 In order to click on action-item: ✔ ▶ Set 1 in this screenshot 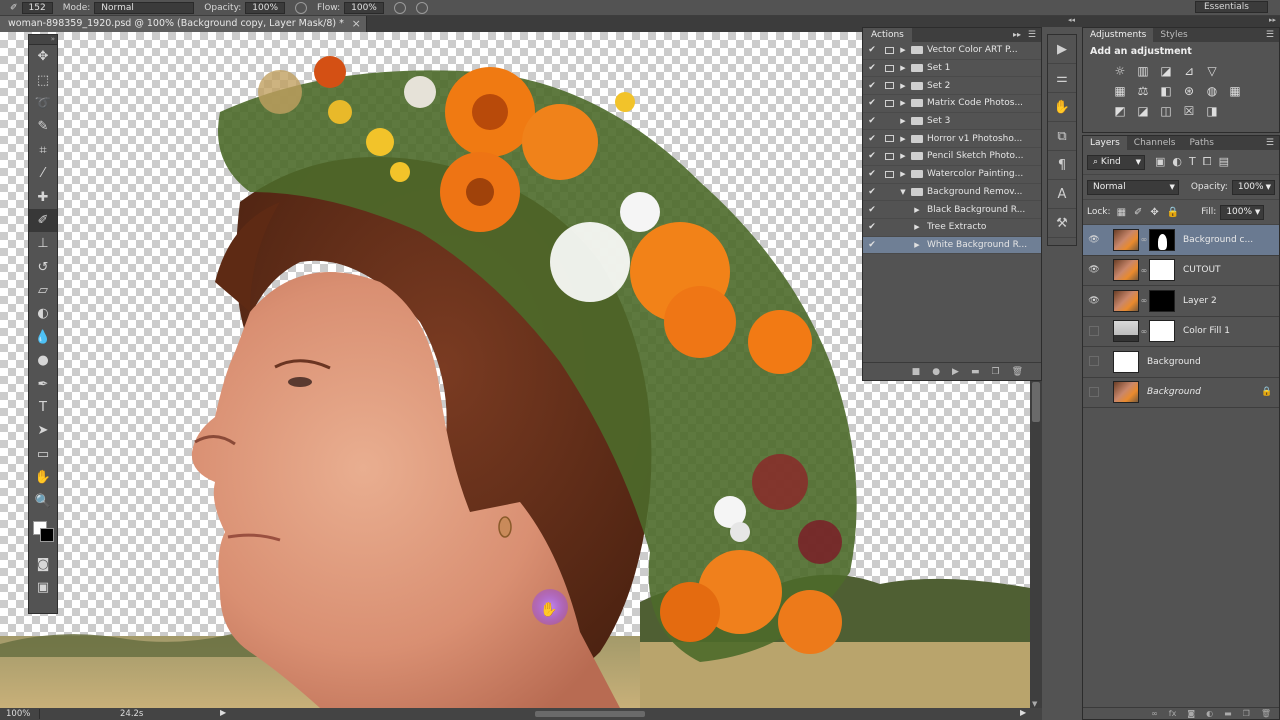, I will do `click(952, 69)`.